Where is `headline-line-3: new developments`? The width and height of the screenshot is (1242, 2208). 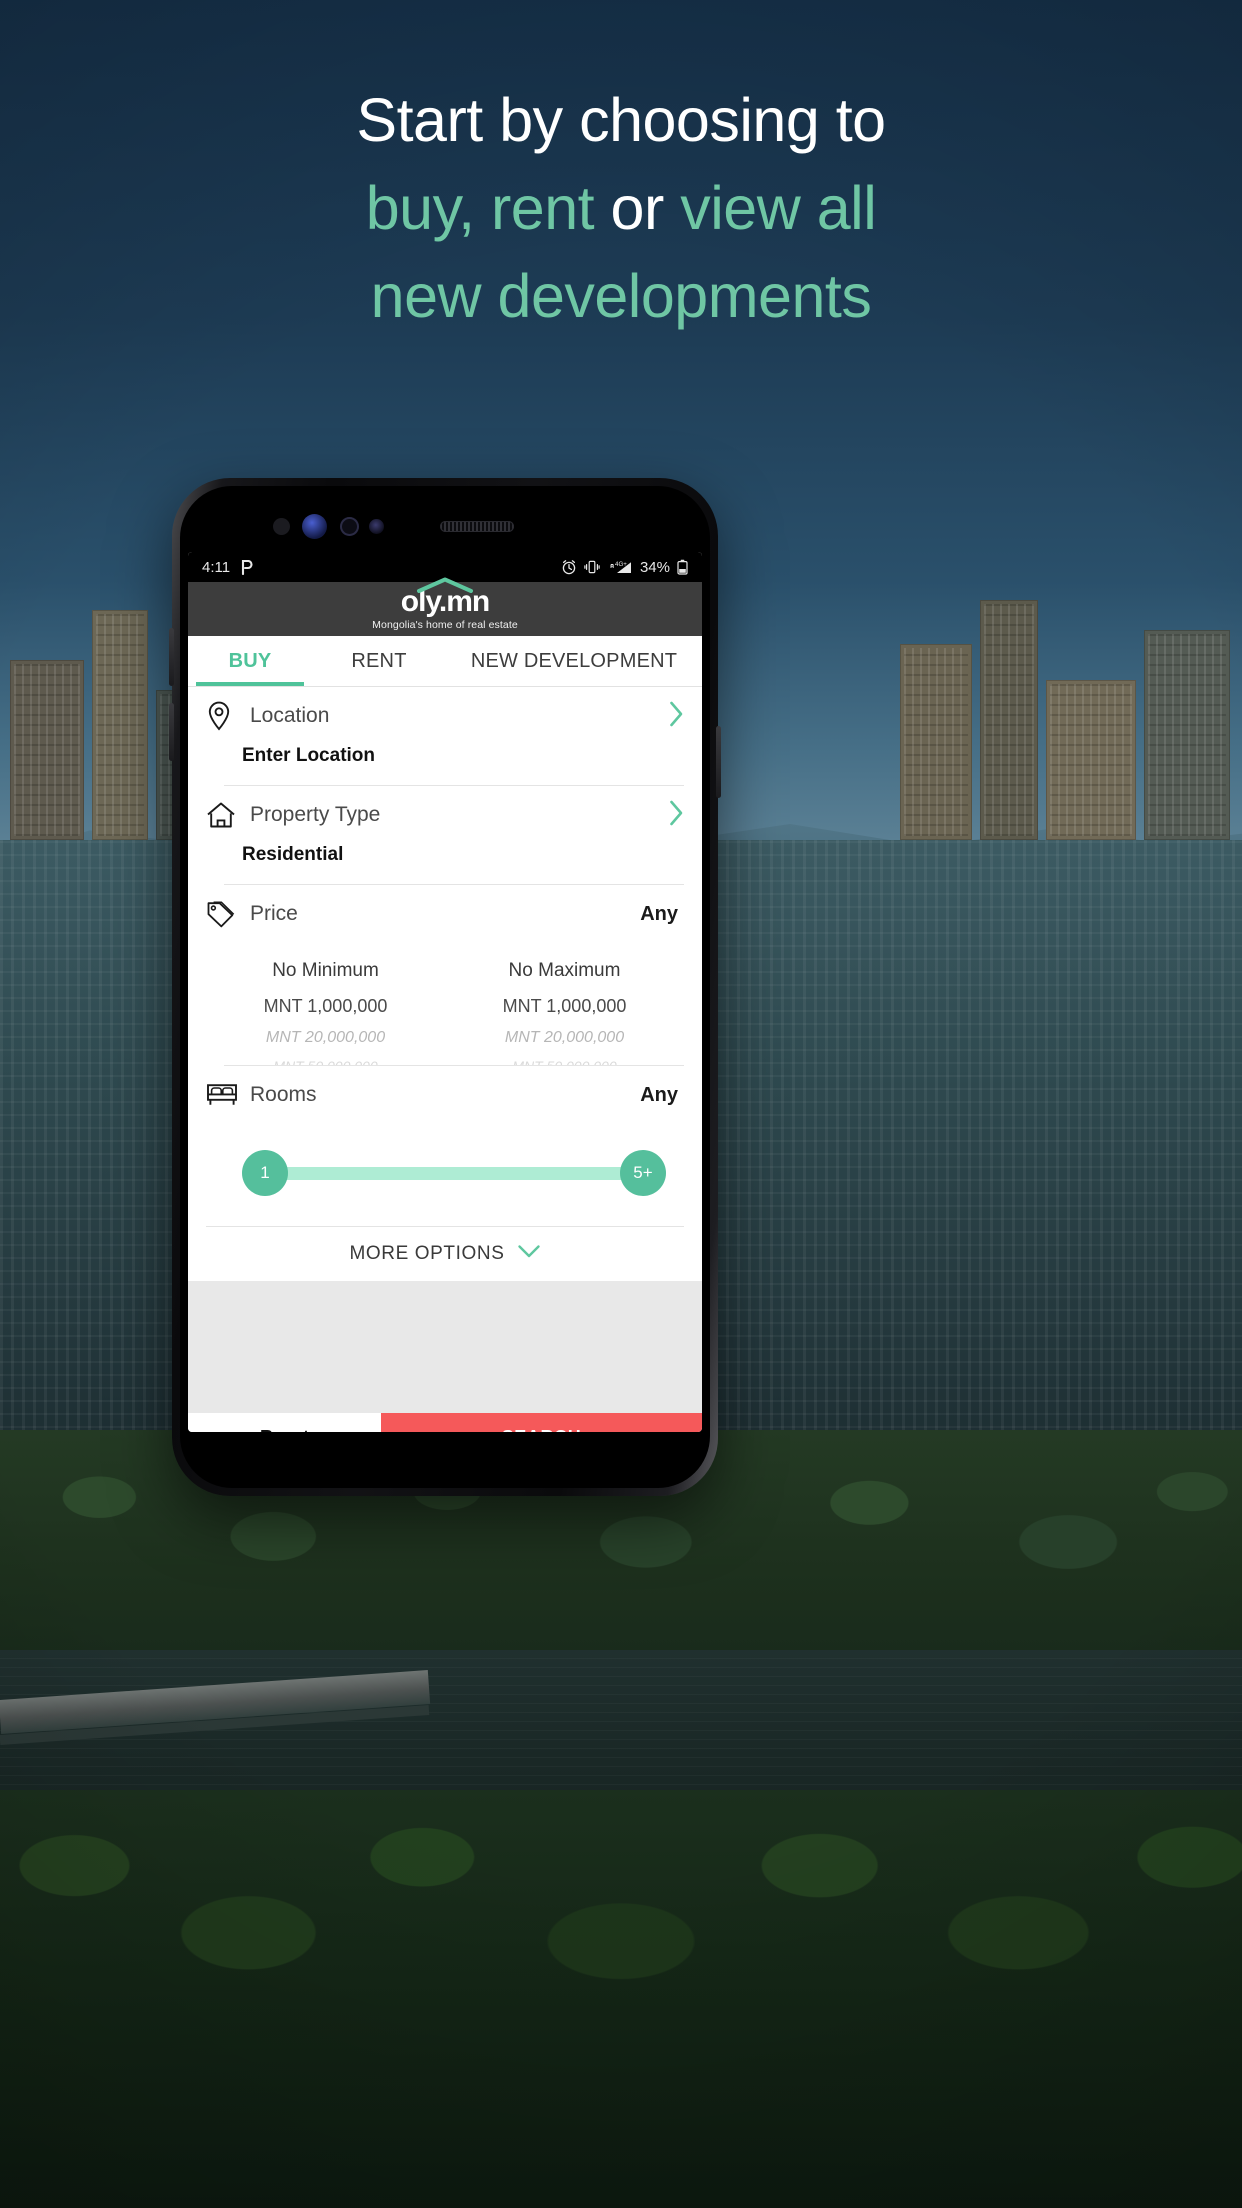 headline-line-3: new developments is located at coordinates (621, 296).